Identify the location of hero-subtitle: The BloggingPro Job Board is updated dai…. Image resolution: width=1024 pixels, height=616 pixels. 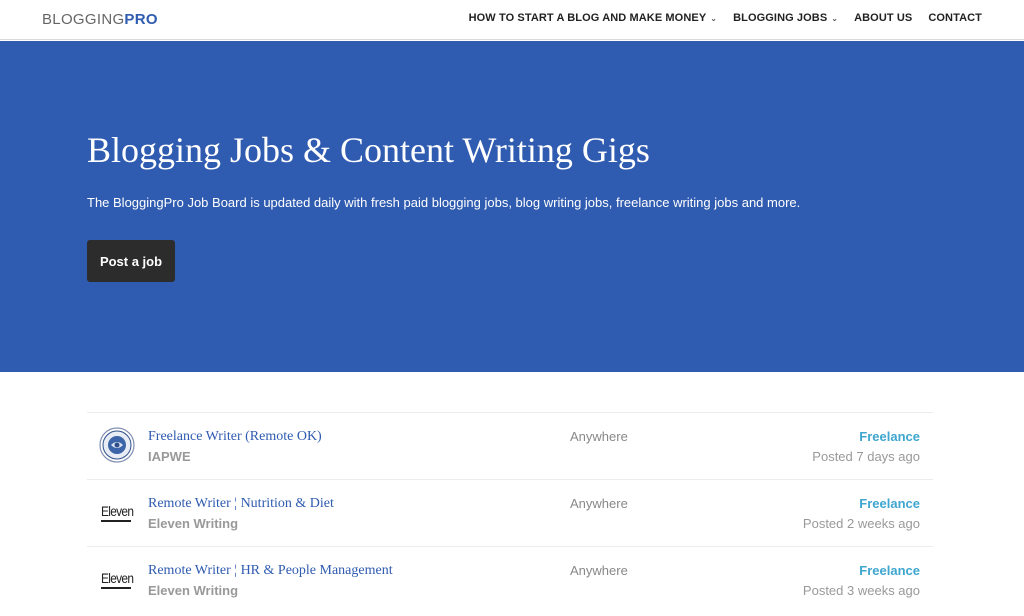
(444, 202).